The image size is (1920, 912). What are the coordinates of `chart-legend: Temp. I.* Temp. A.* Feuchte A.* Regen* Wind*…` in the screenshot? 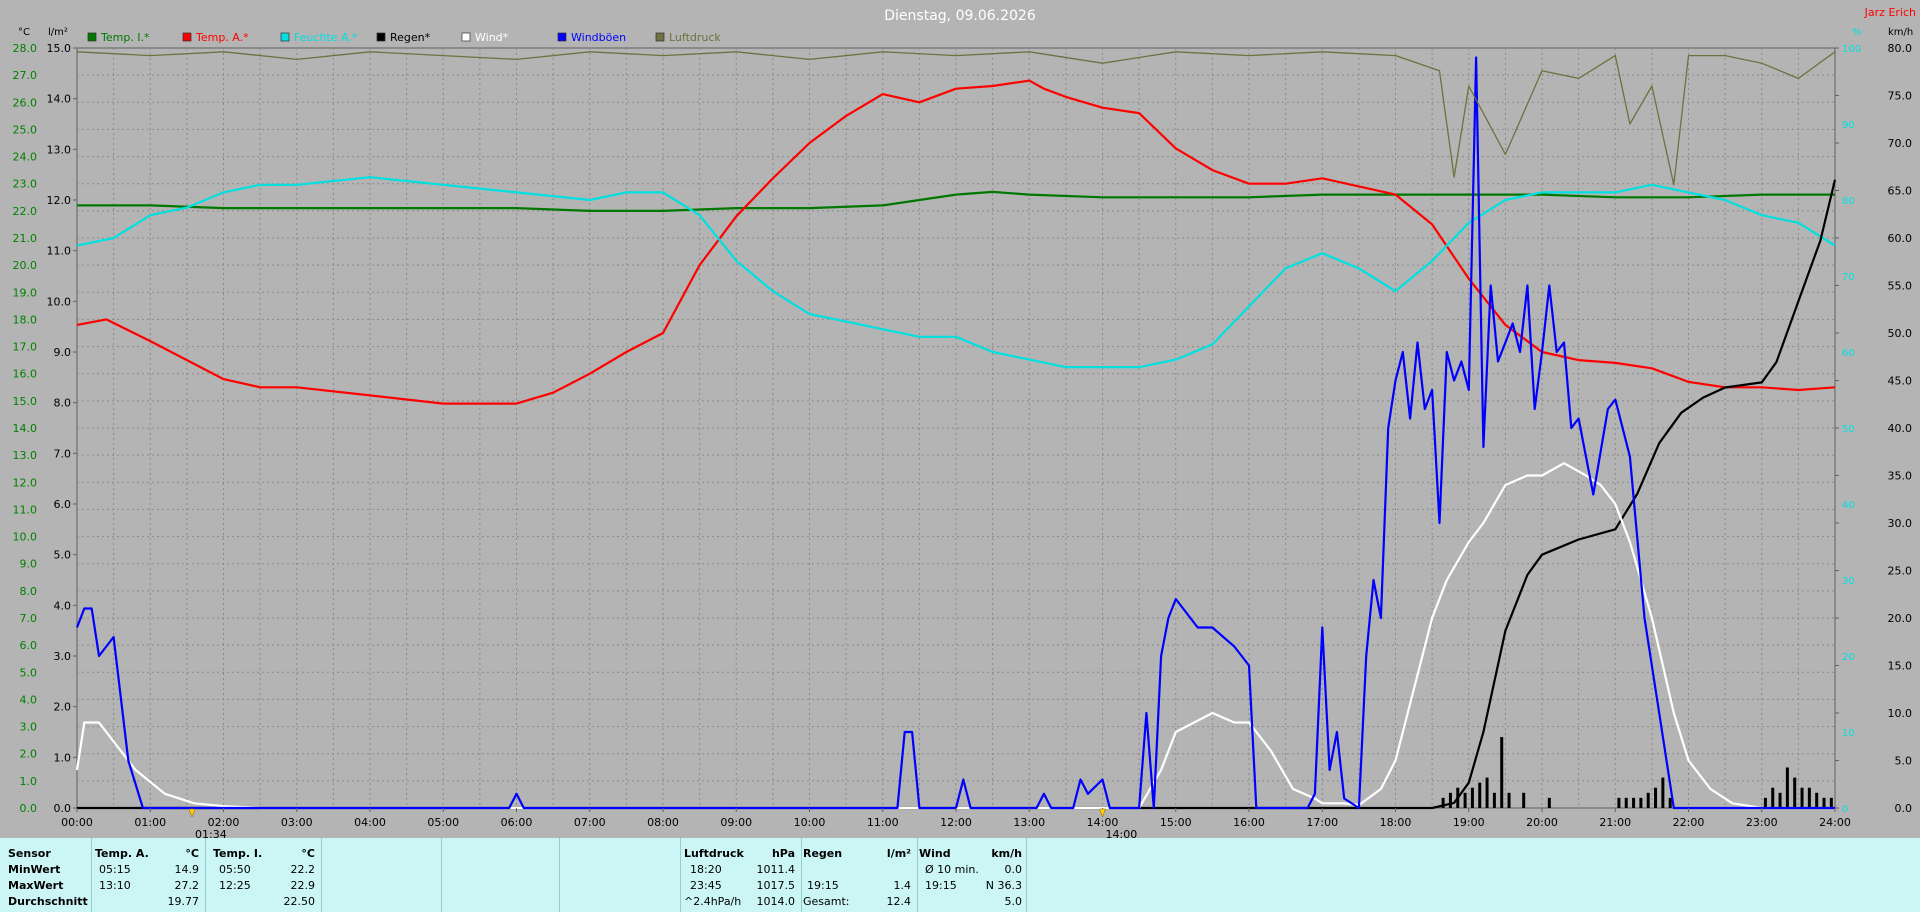 It's located at (404, 37).